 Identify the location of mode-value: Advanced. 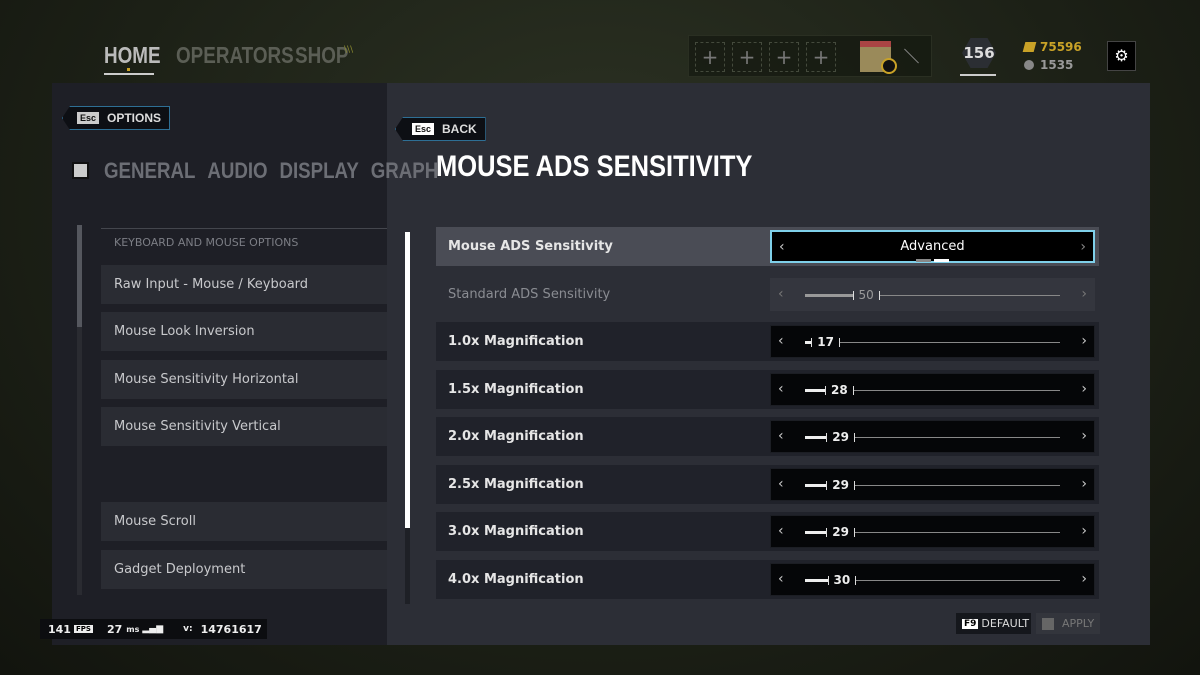
(932, 246).